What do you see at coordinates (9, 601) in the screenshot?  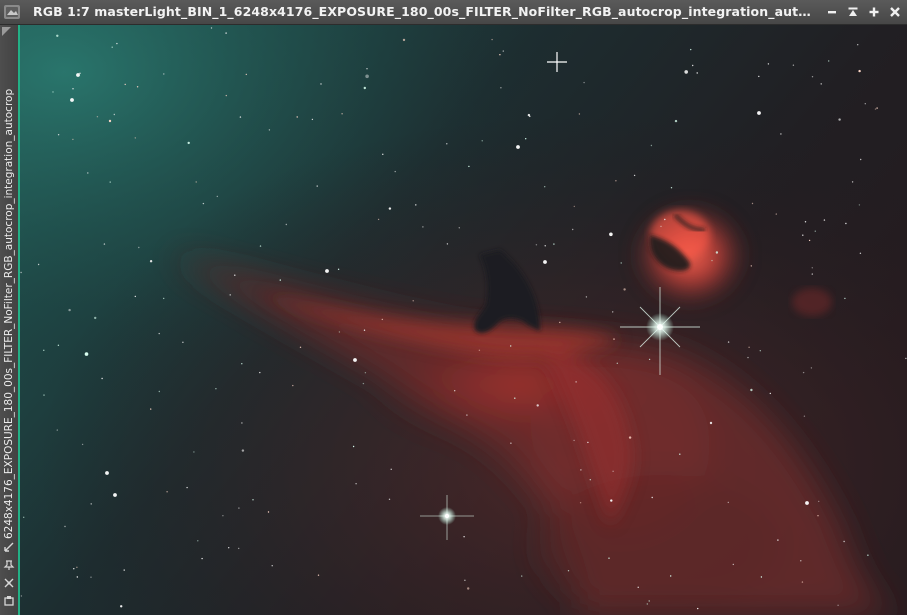 I see `view-button` at bounding box center [9, 601].